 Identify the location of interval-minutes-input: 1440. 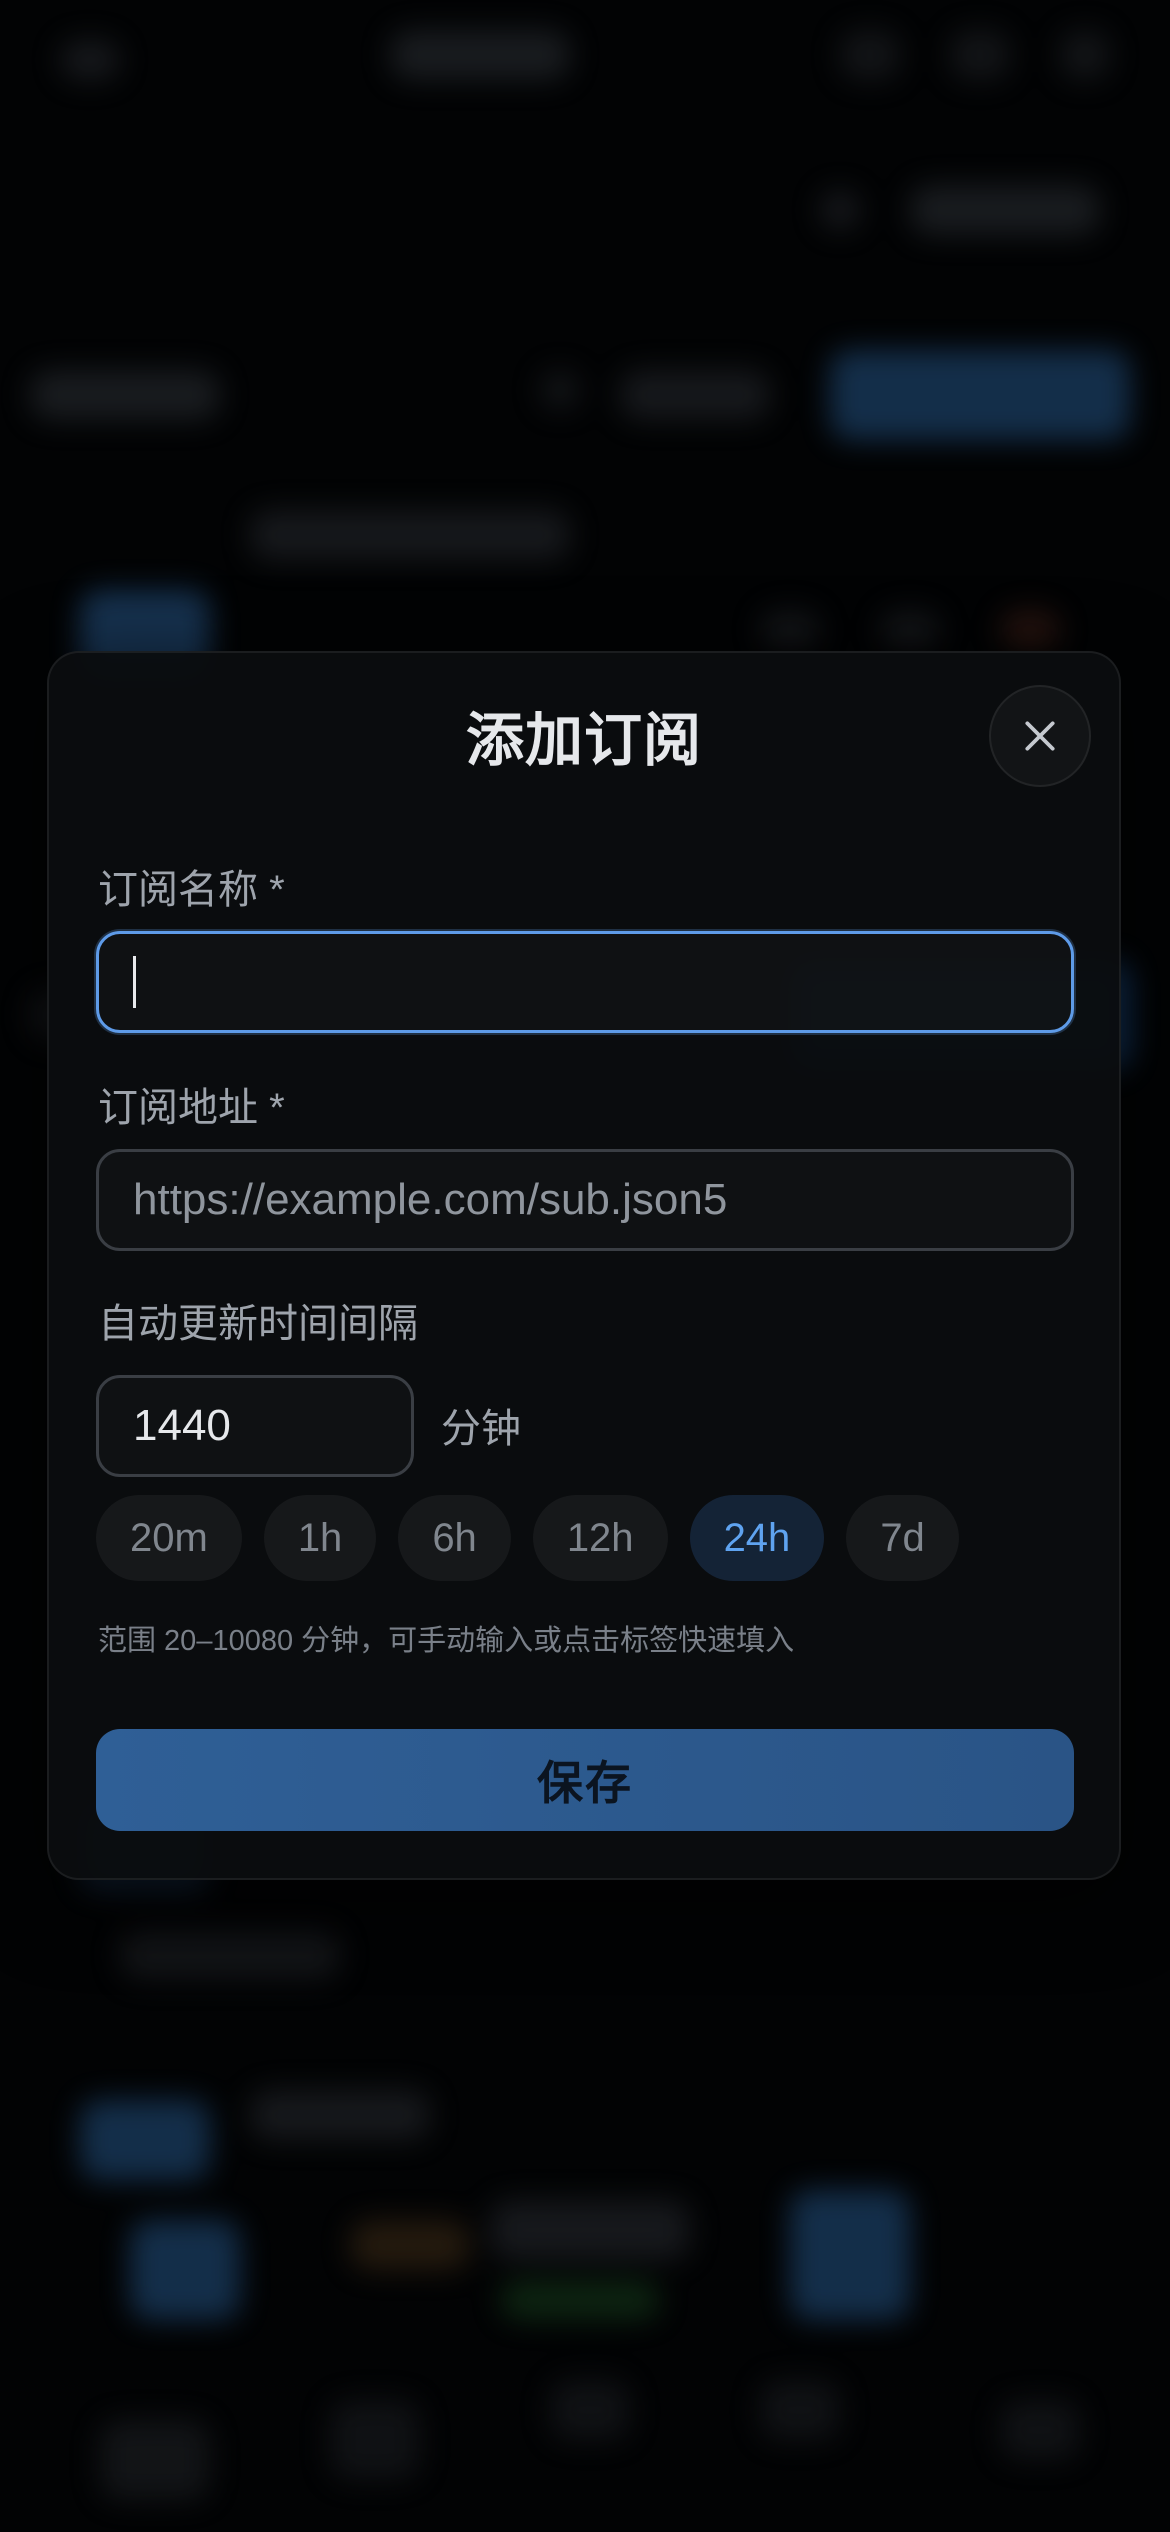
(255, 1426).